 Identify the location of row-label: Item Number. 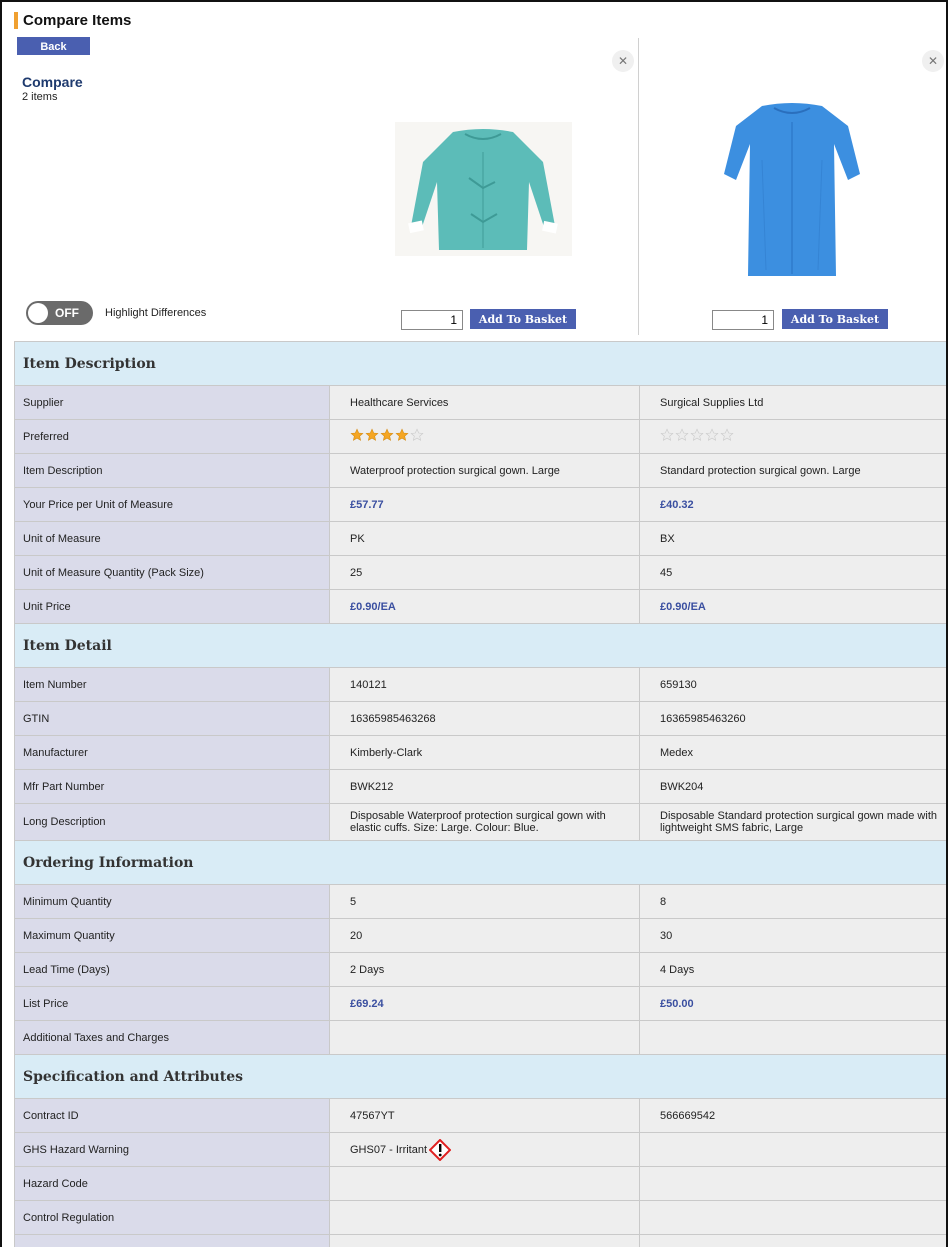
(172, 684).